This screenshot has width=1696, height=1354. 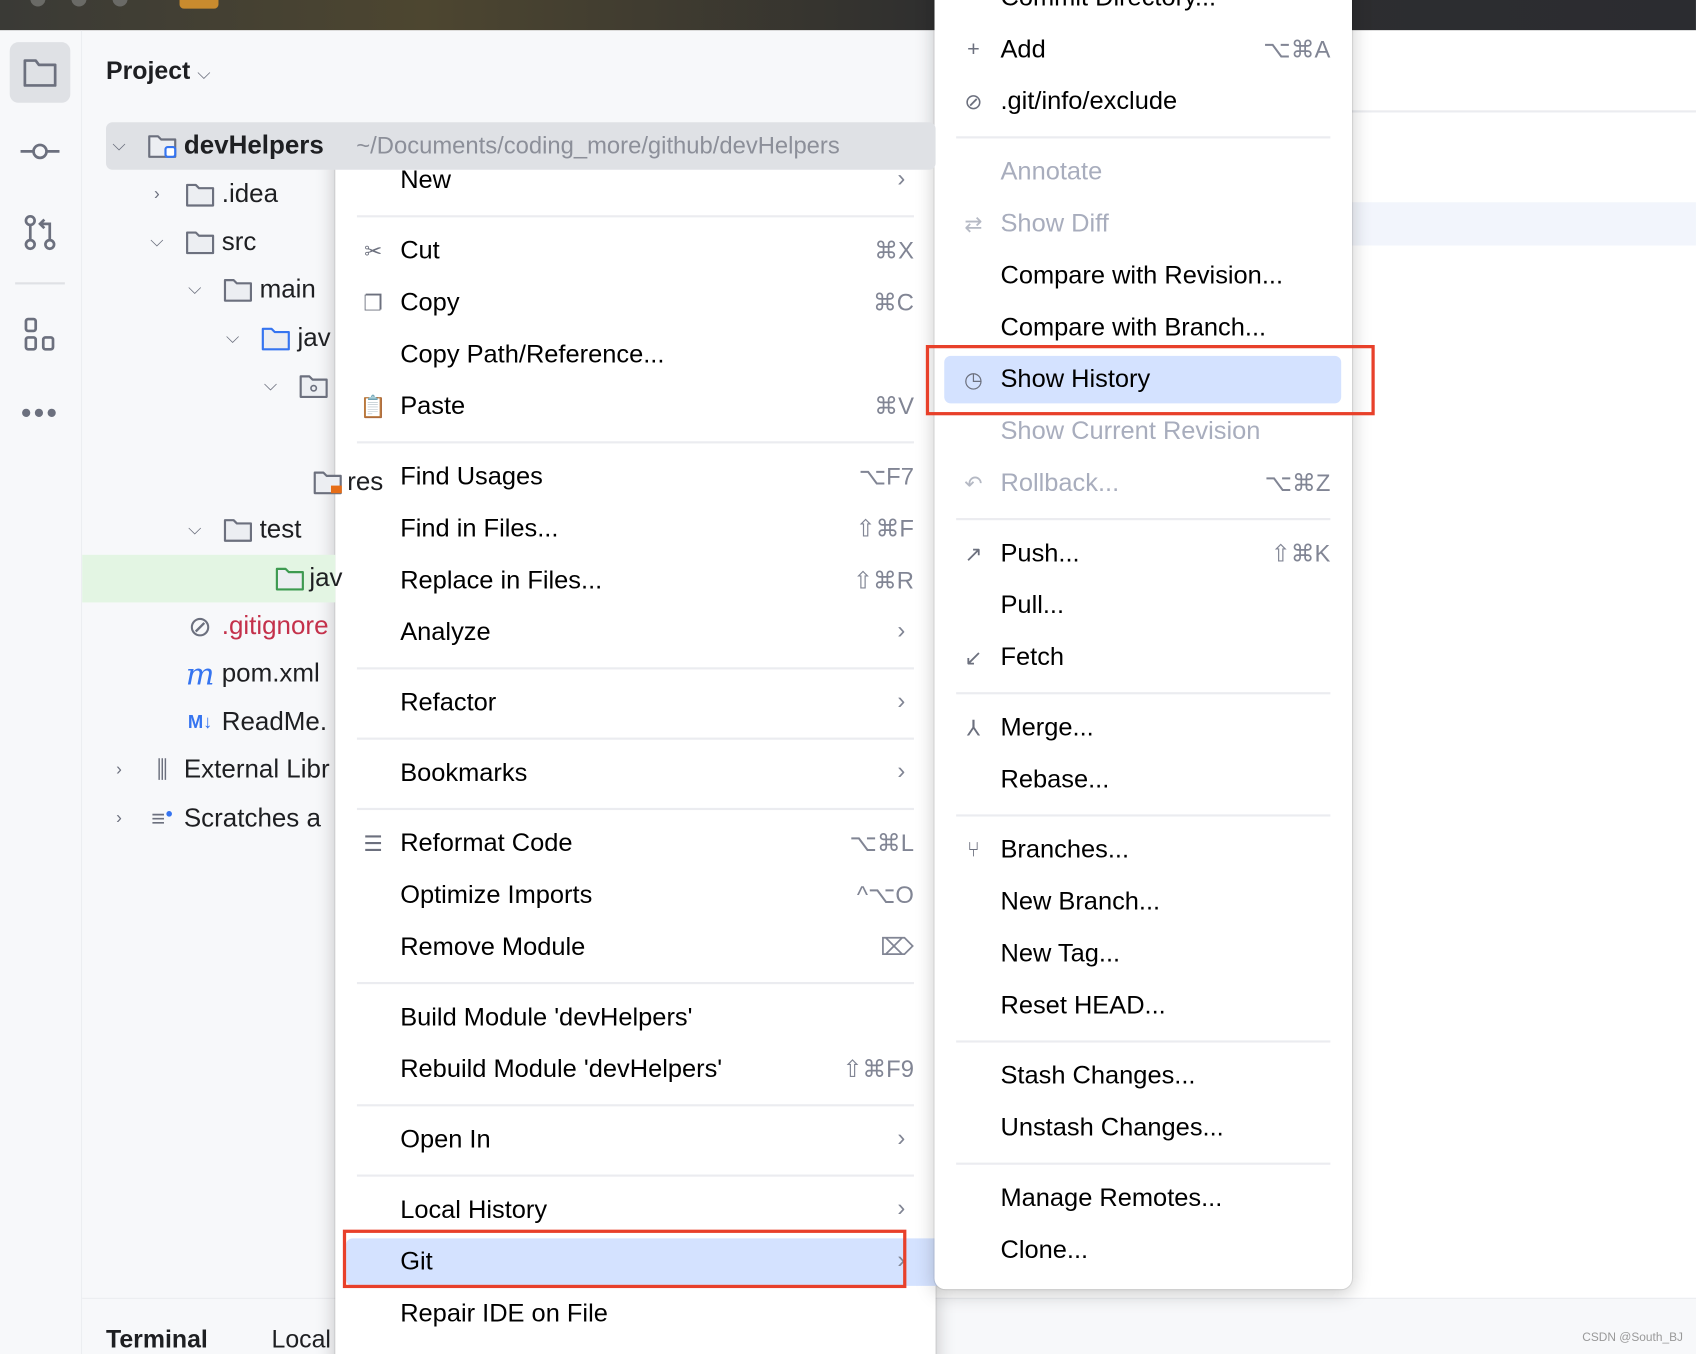 What do you see at coordinates (1032, 656) in the screenshot?
I see `menu-item-label: Fetch` at bounding box center [1032, 656].